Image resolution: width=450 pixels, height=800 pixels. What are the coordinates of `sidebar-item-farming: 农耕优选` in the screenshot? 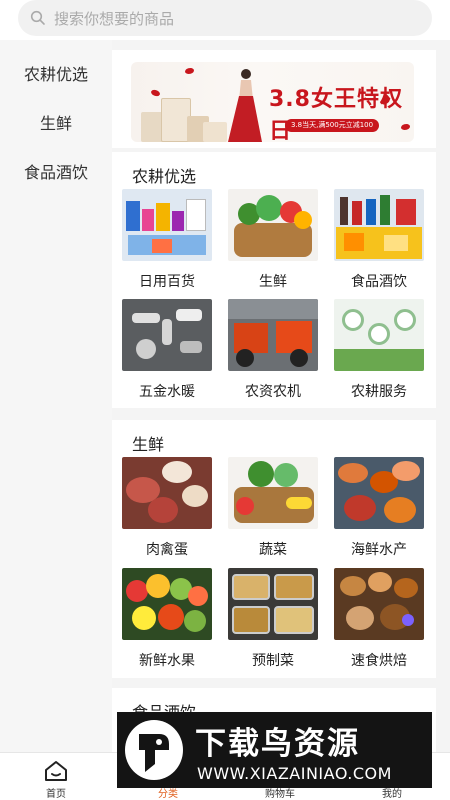 It's located at (56, 72).